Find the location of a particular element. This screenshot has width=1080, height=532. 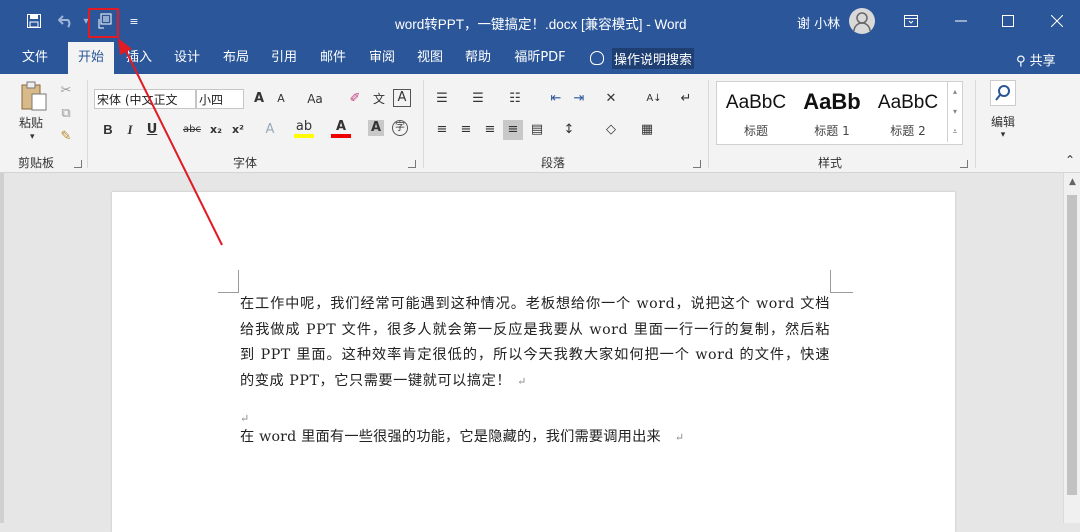

arrow-head-icon is located at coordinates (125, 46).